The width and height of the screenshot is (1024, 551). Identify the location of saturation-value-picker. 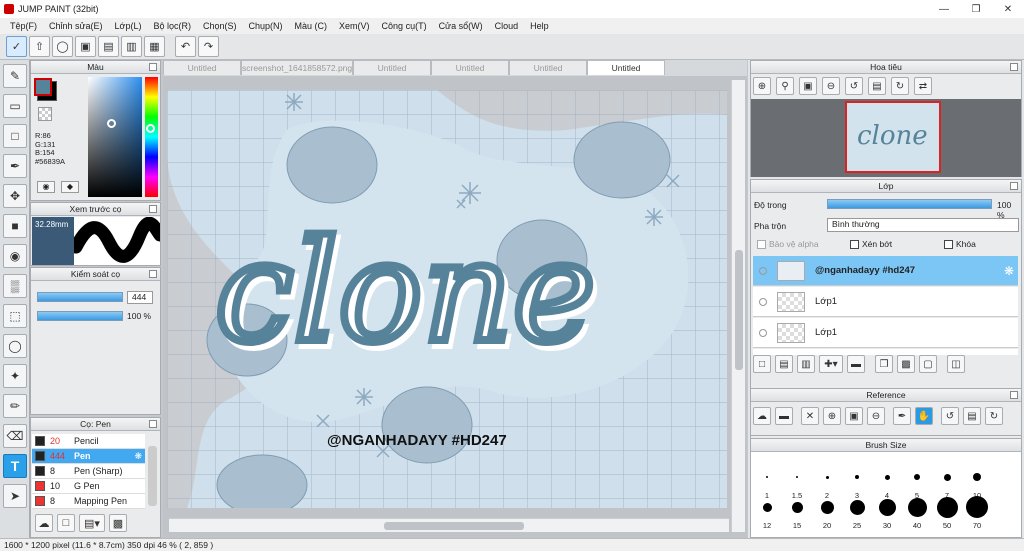
(115, 137).